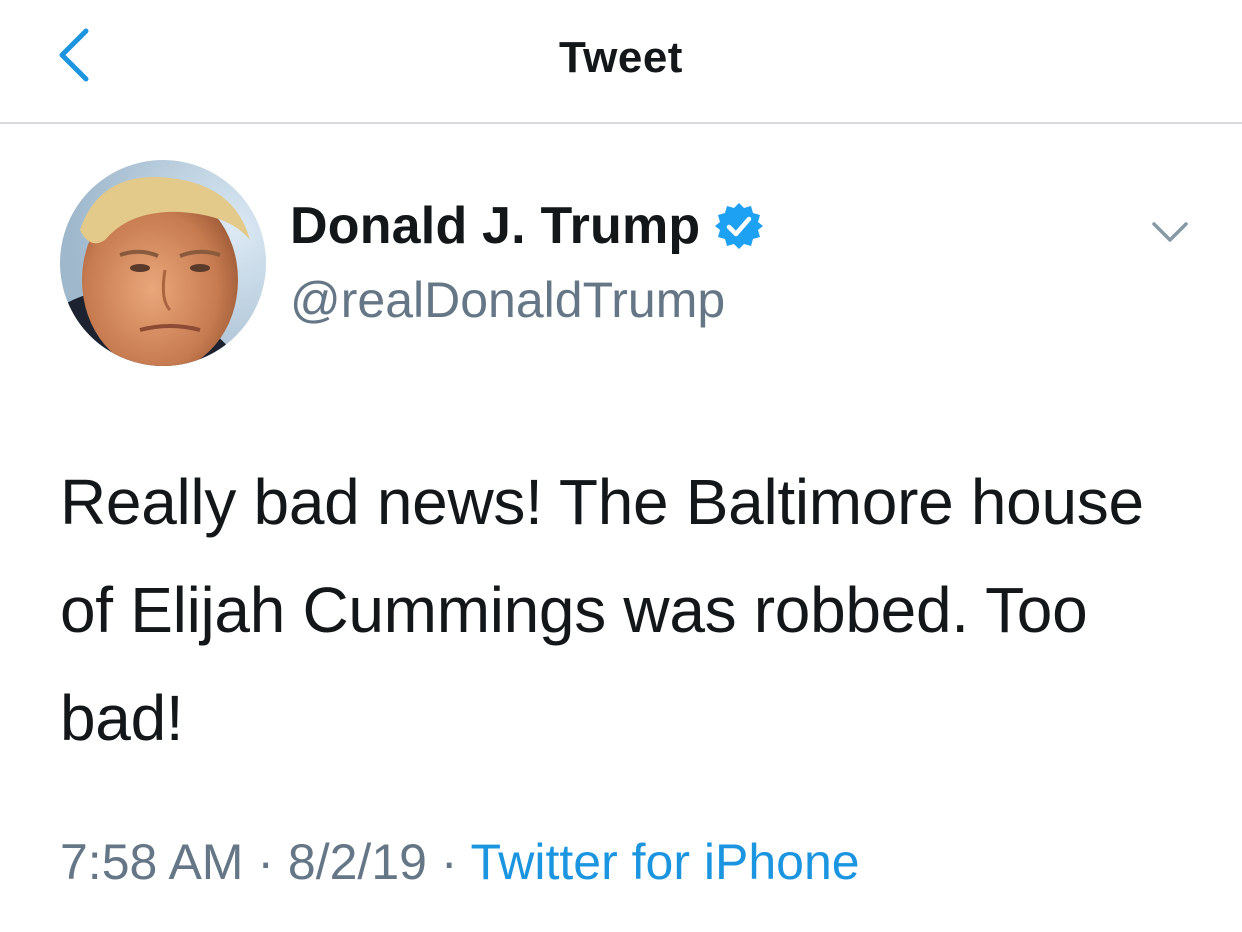 The image size is (1242, 932). Describe the element at coordinates (621, 57) in the screenshot. I see `page-title: Tweet` at that location.